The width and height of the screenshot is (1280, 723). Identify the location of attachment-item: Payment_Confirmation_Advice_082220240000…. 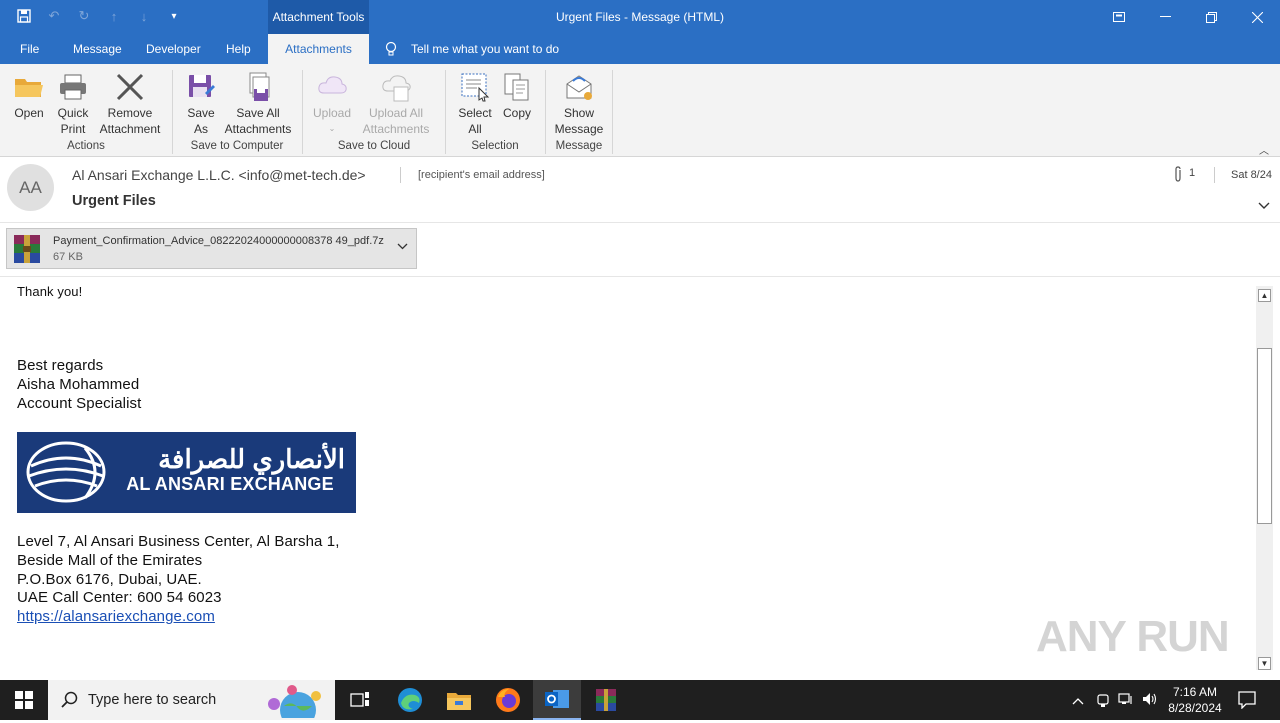
(211, 248).